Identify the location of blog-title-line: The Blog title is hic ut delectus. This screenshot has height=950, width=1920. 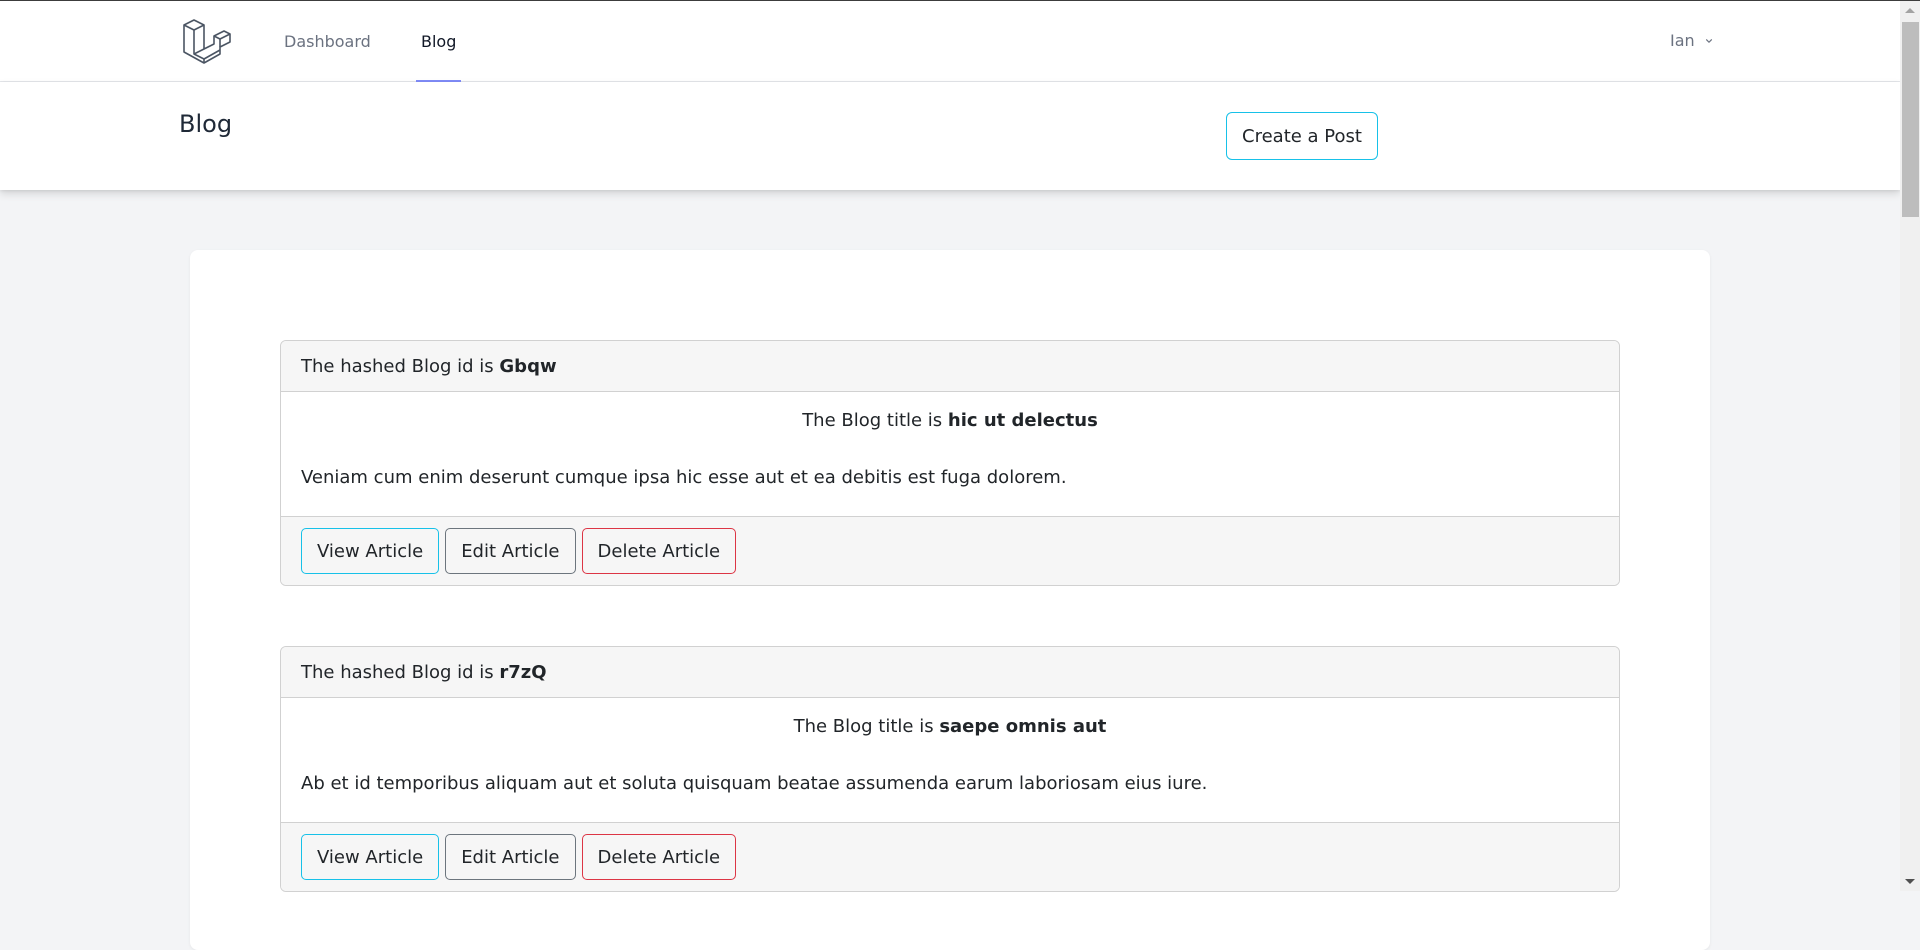
(950, 420).